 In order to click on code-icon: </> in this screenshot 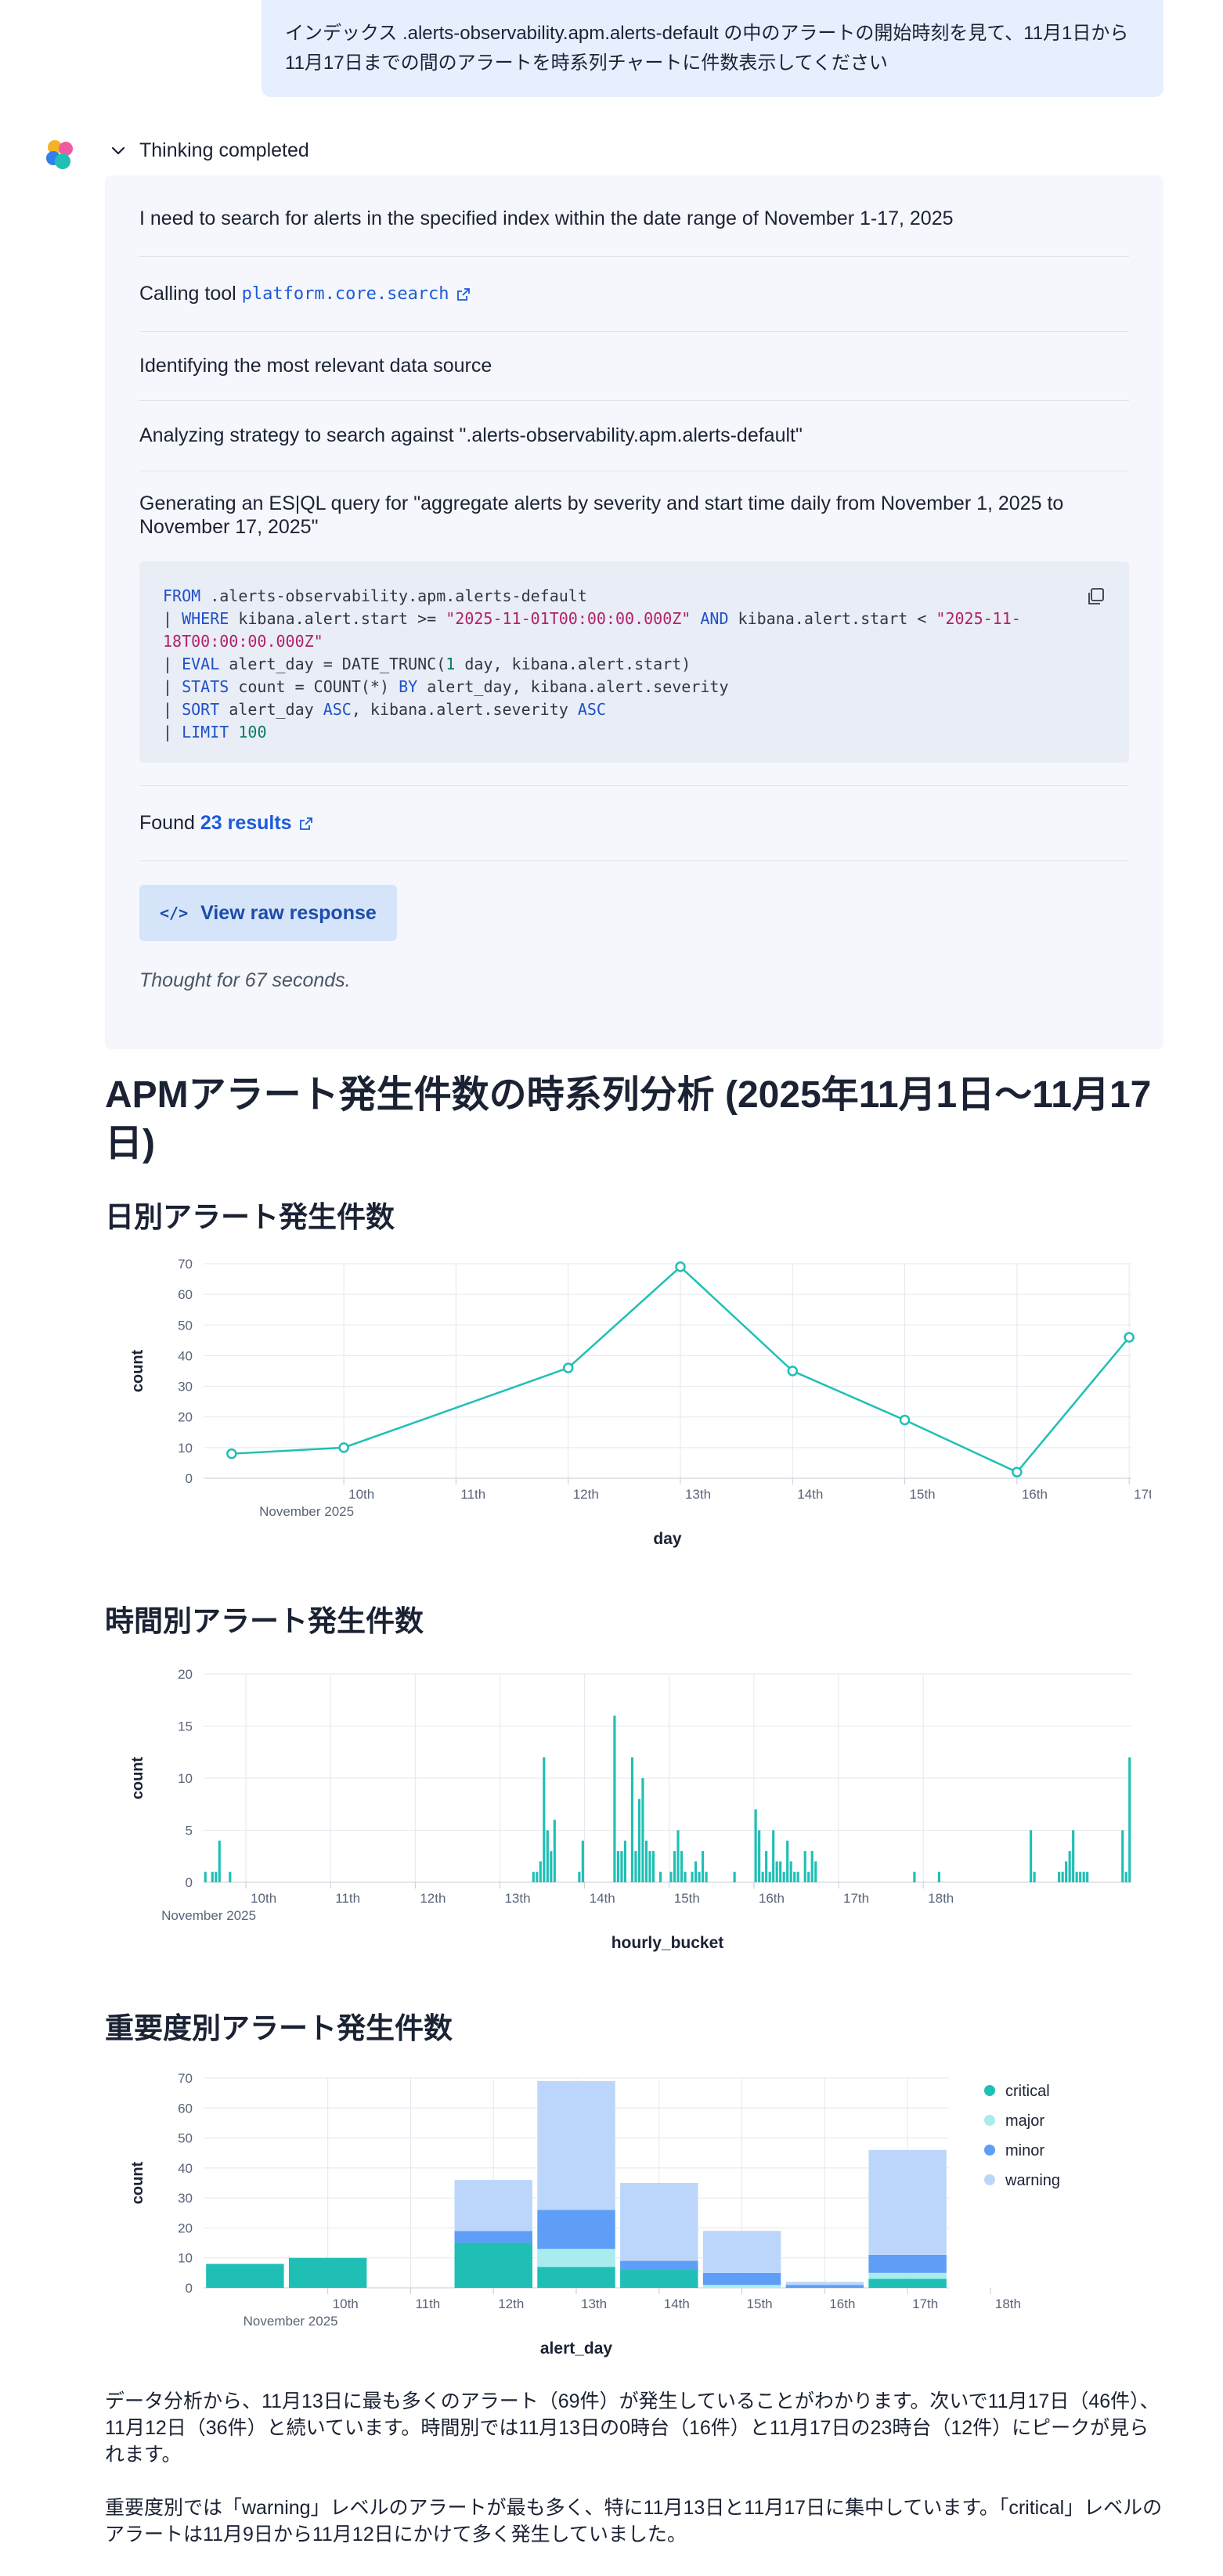, I will do `click(174, 913)`.